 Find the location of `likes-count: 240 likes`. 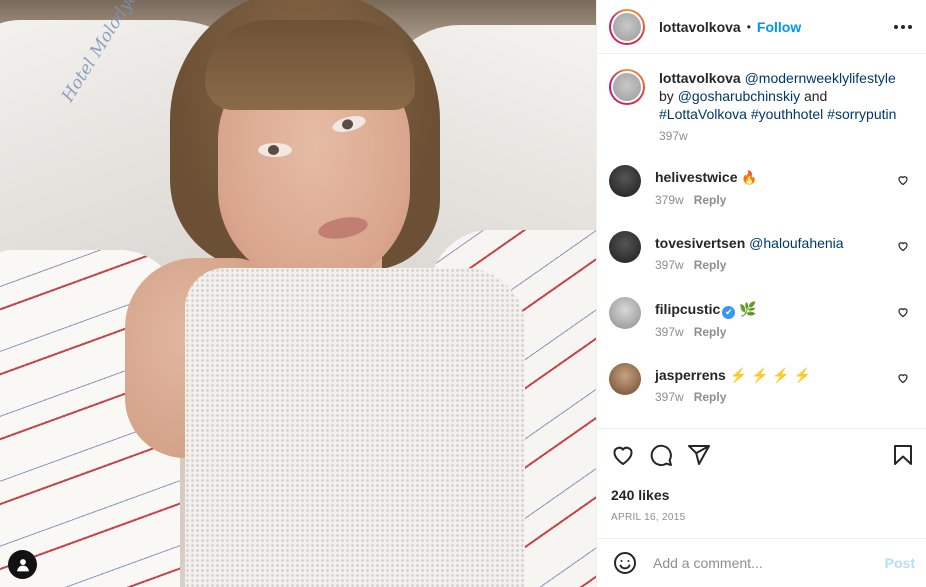

likes-count: 240 likes is located at coordinates (763, 495).